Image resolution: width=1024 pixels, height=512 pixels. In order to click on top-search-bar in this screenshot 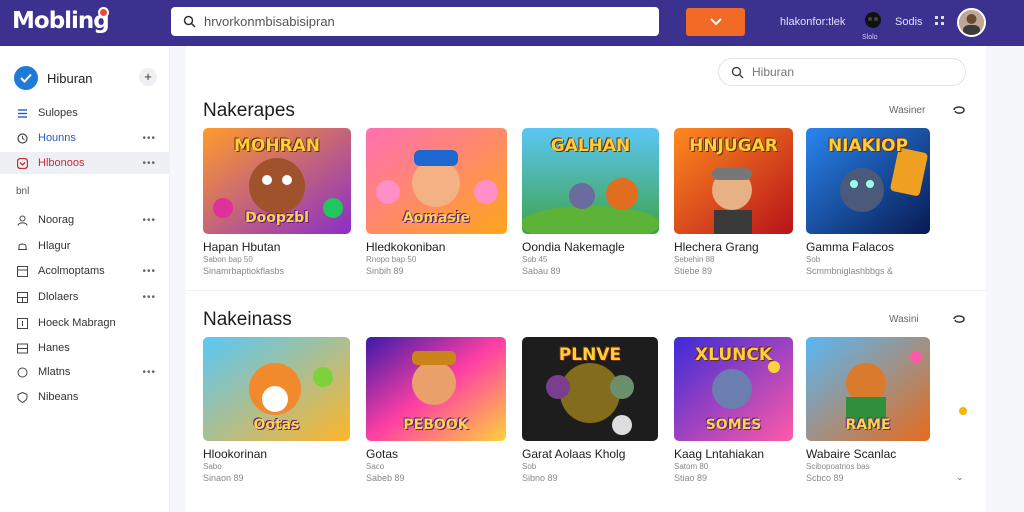, I will do `click(415, 21)`.